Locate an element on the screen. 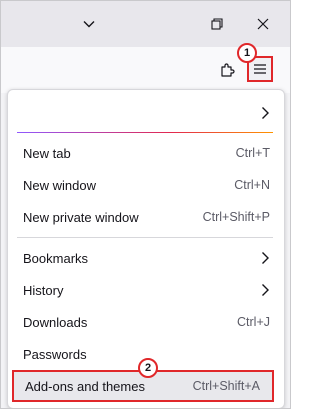  menu-item-label: Add-ons and themes is located at coordinates (85, 386).